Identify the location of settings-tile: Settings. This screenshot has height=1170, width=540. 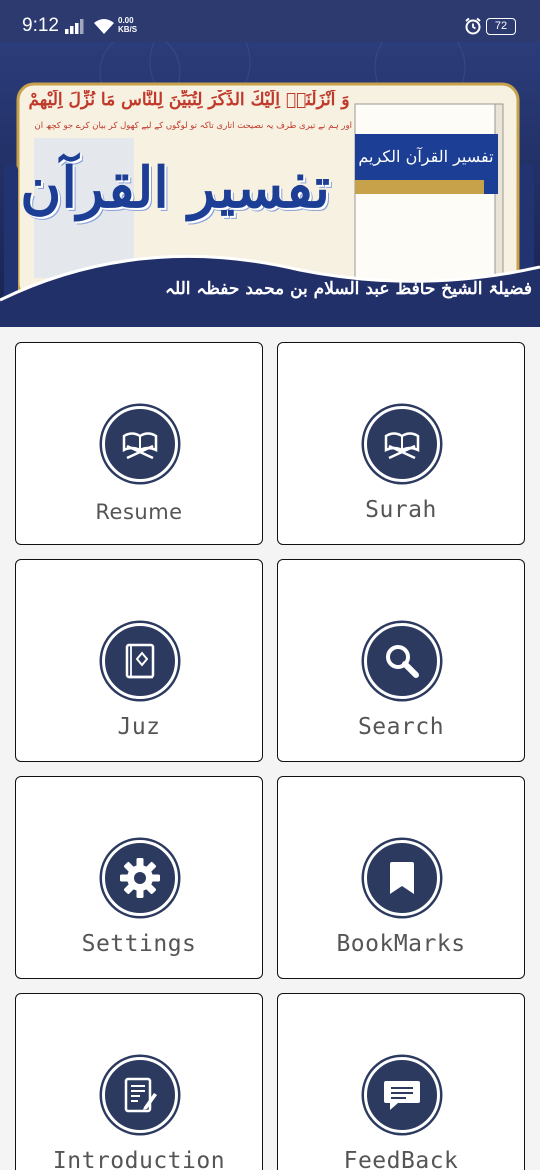
(139, 877).